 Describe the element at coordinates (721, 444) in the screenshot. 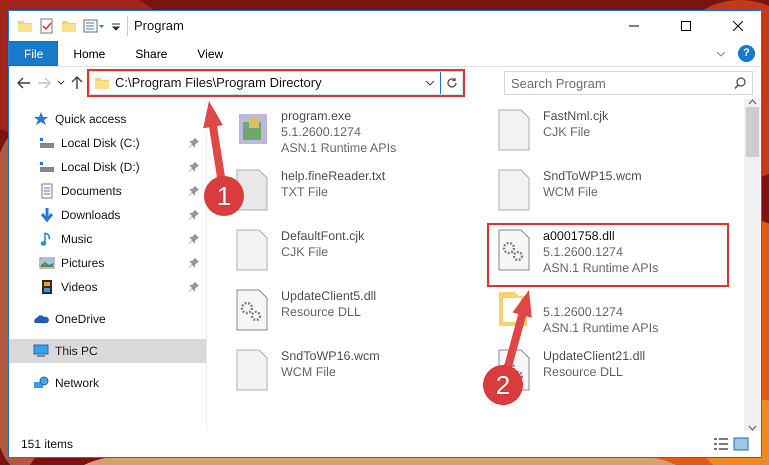

I see `details-view-icon` at that location.